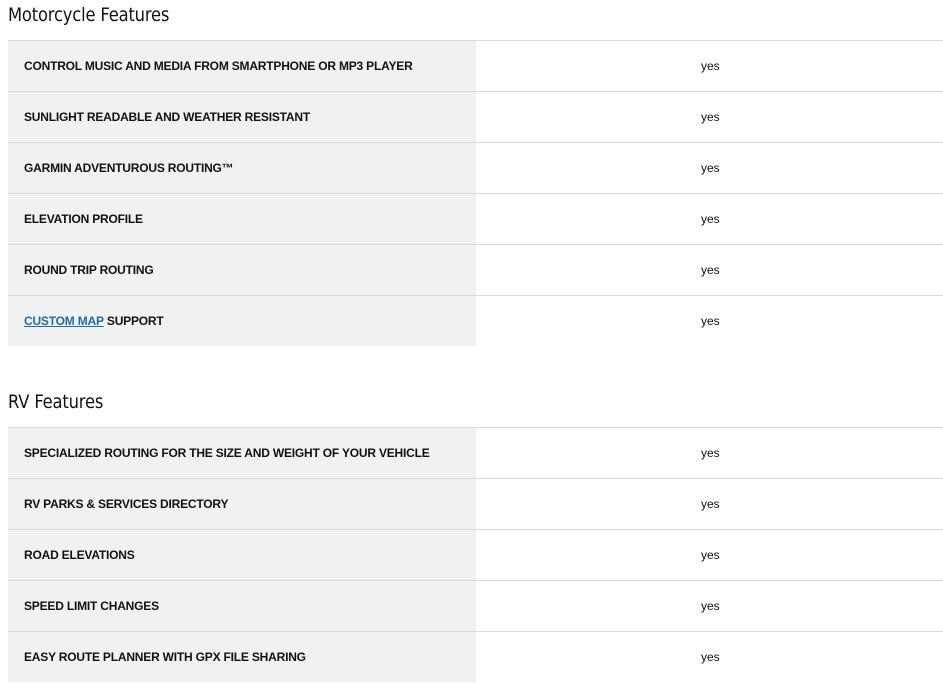 The image size is (943, 683). What do you see at coordinates (89, 15) in the screenshot?
I see `motorcycle-features-heading: Motorcycle Features` at bounding box center [89, 15].